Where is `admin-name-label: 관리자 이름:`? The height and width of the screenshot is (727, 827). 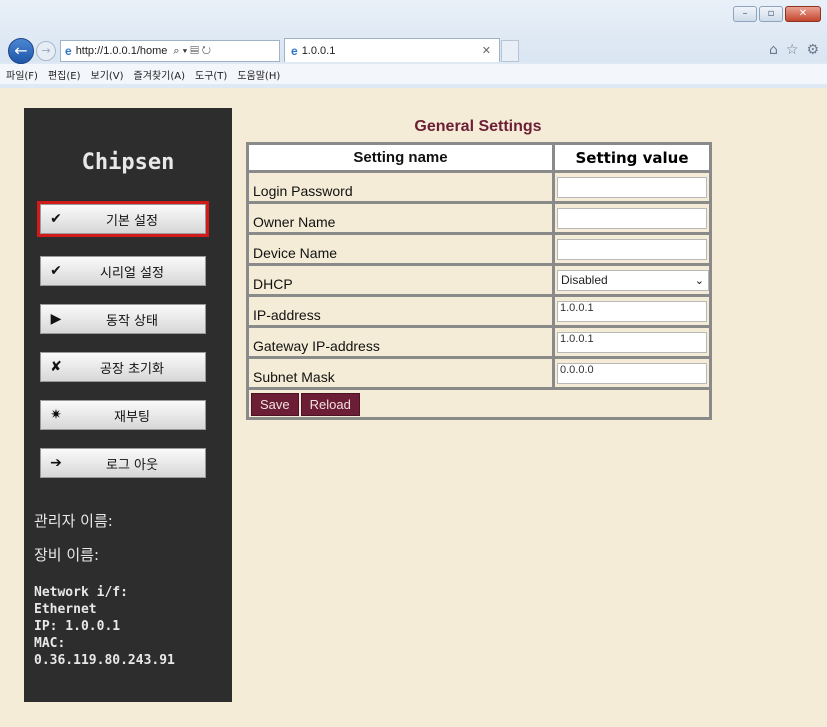 admin-name-label: 관리자 이름: is located at coordinates (73, 521).